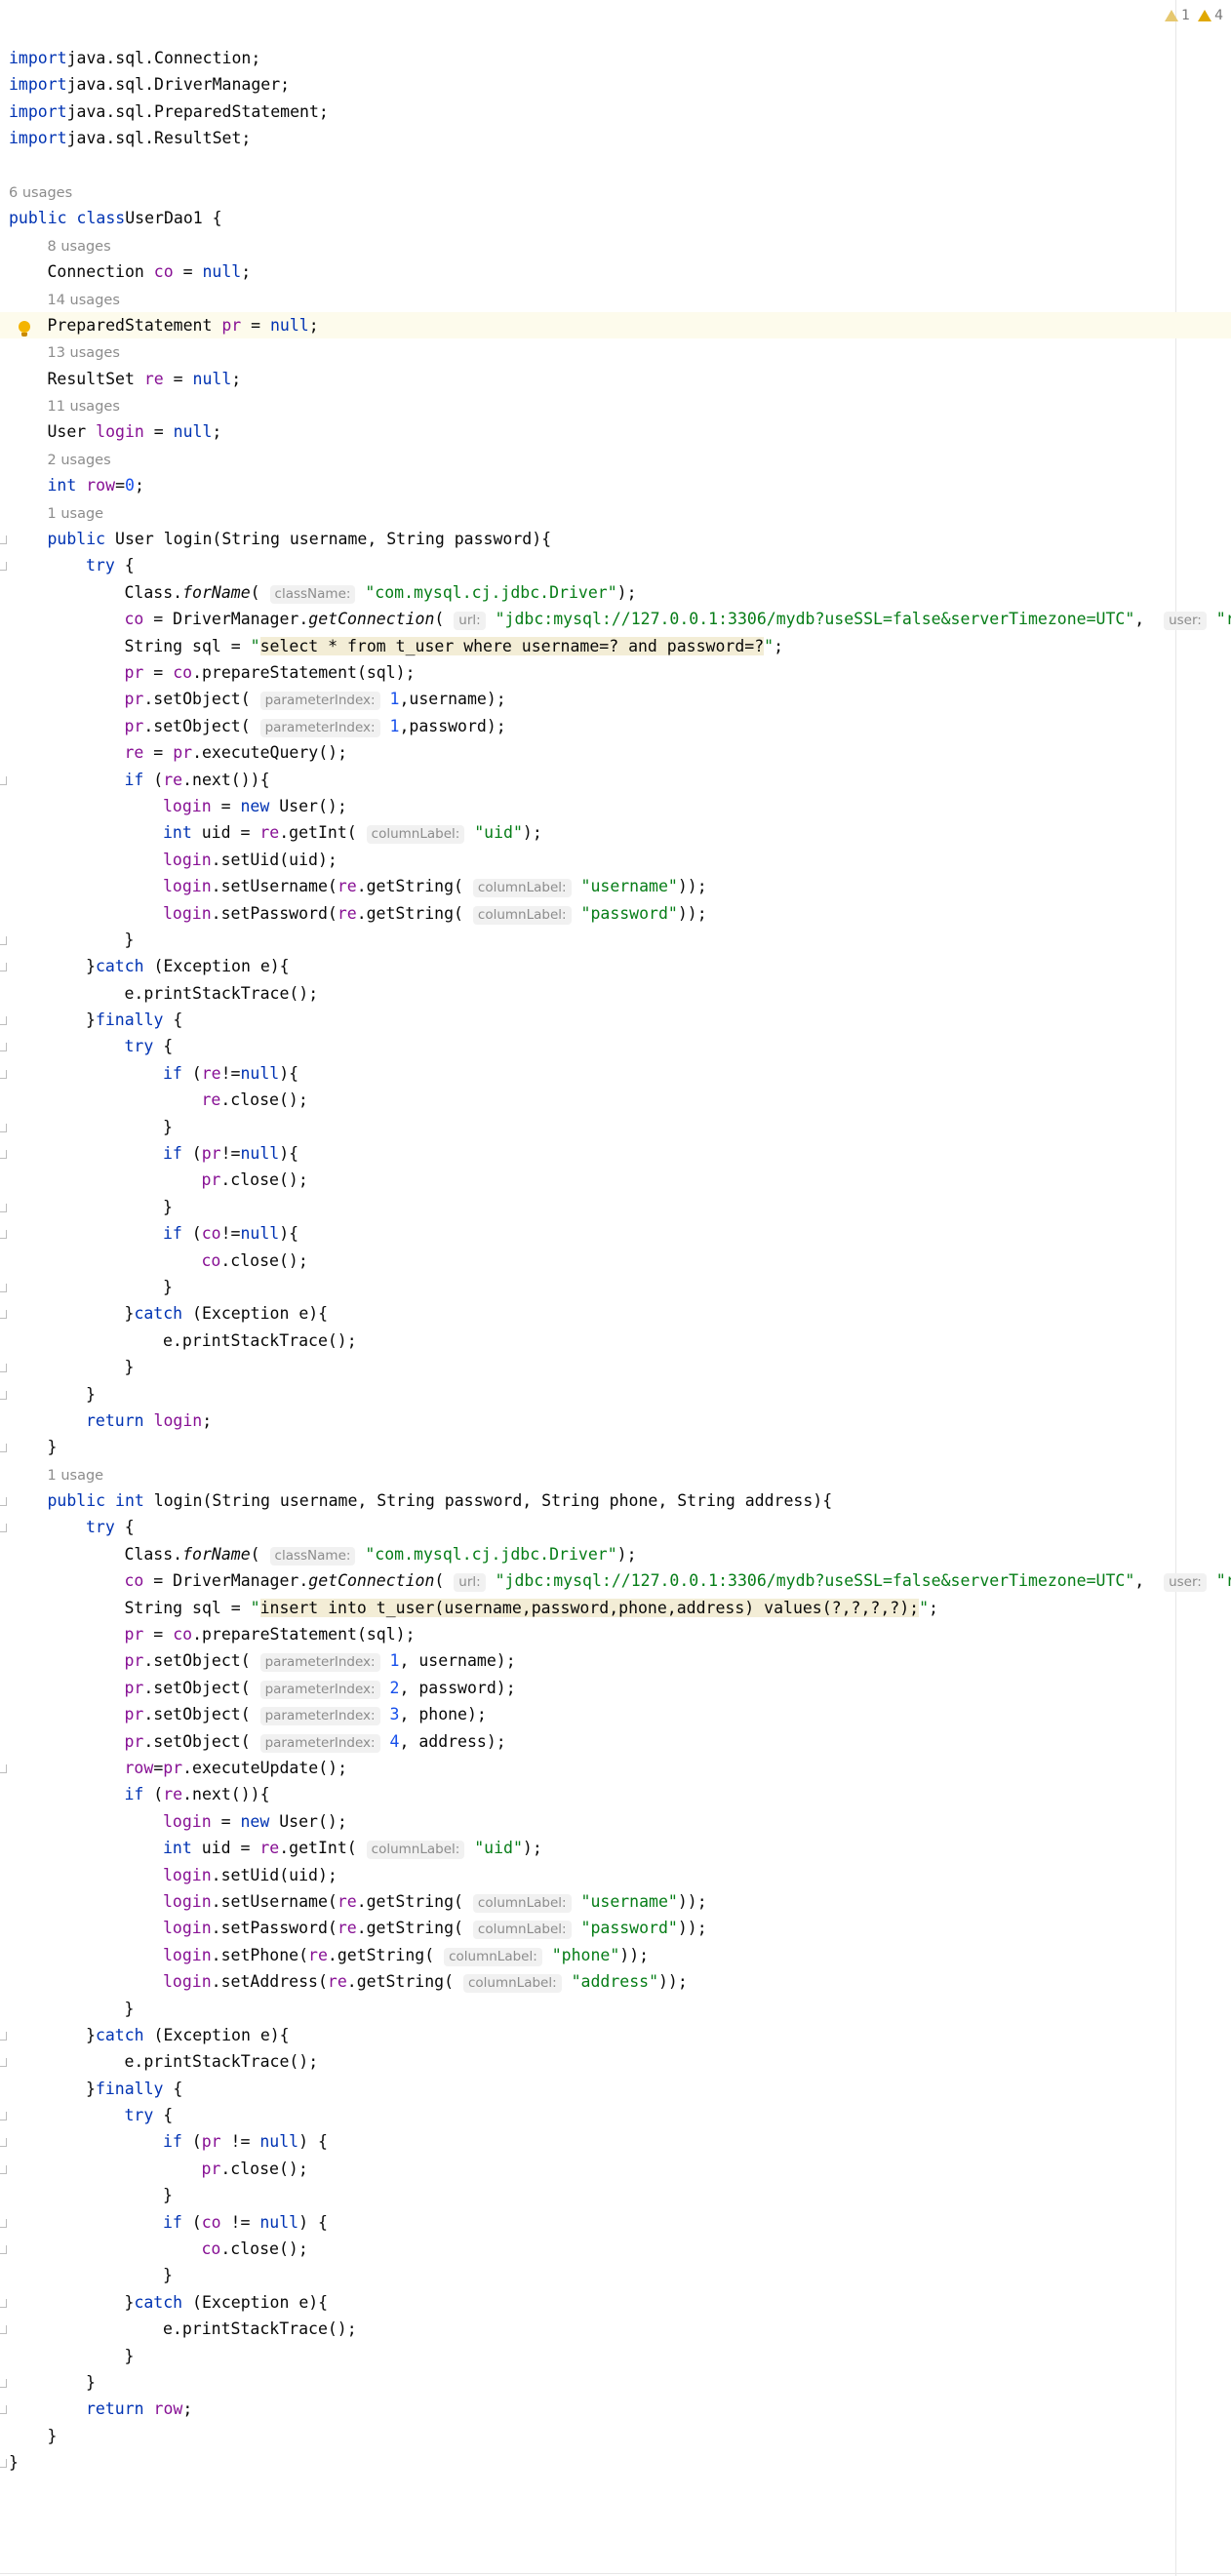 The image size is (1231, 2576). I want to click on weak-warning-indicator: 1, so click(1177, 15).